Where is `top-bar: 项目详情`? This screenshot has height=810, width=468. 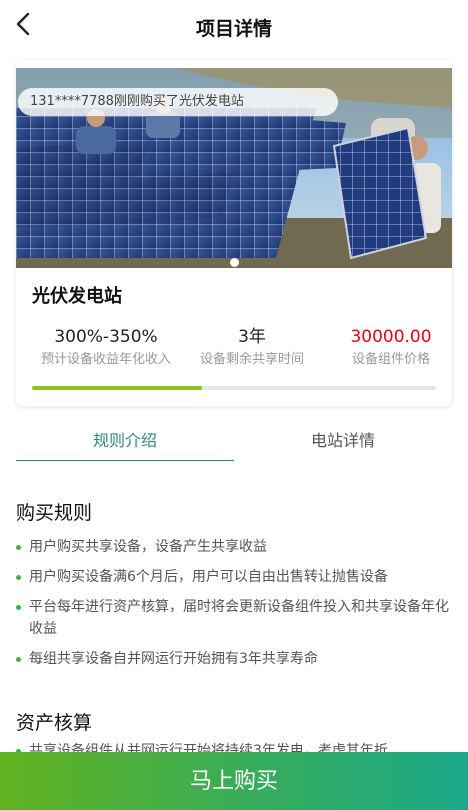 top-bar: 项目详情 is located at coordinates (234, 26).